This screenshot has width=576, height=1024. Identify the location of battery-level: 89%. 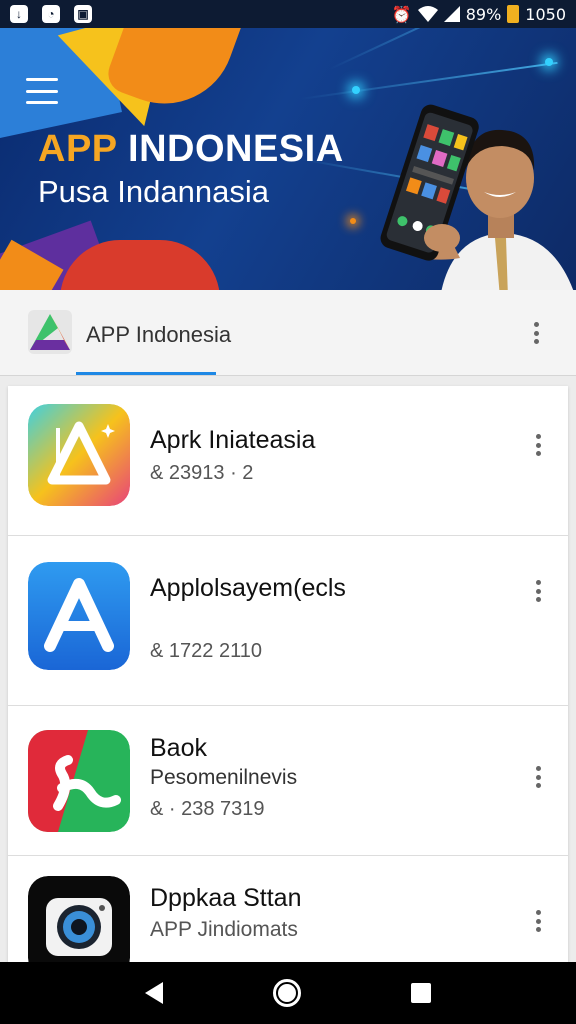
(483, 14).